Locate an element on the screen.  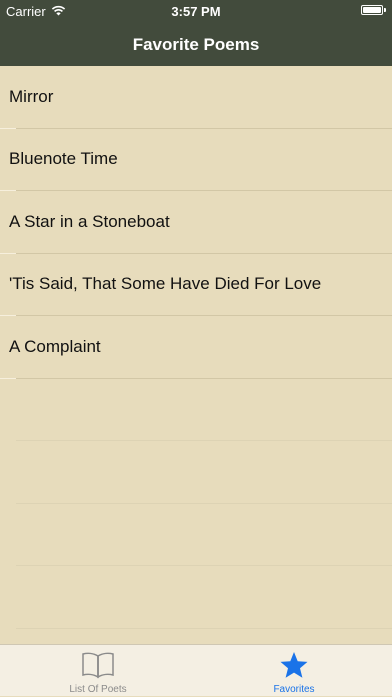
battery-icon is located at coordinates (372, 10).